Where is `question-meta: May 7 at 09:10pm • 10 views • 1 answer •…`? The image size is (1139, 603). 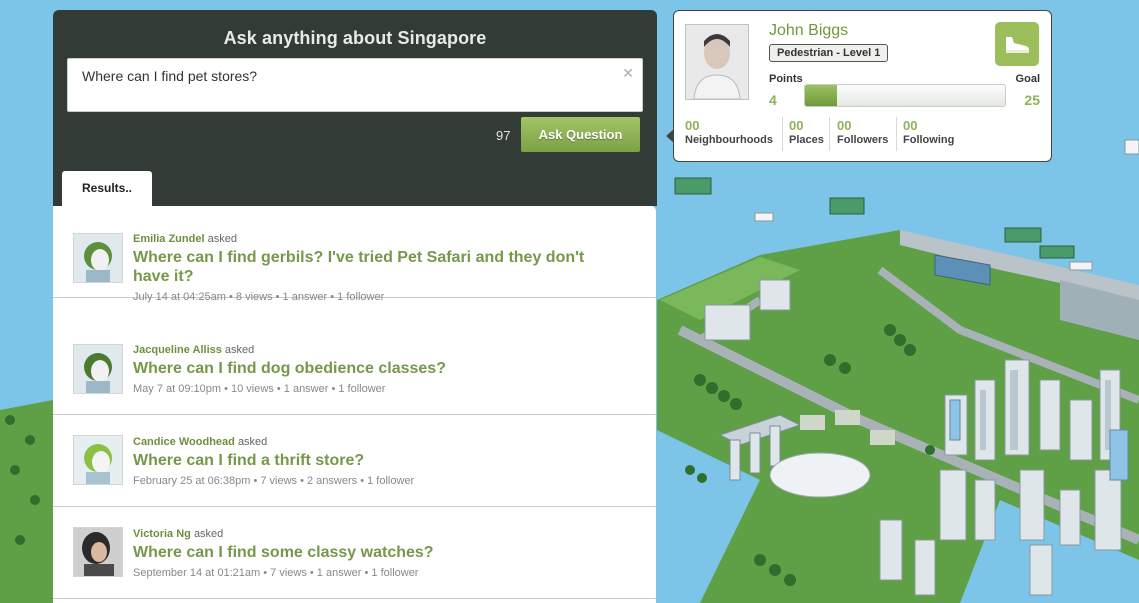
question-meta: May 7 at 09:10pm • 10 views • 1 answer •… is located at coordinates (259, 389).